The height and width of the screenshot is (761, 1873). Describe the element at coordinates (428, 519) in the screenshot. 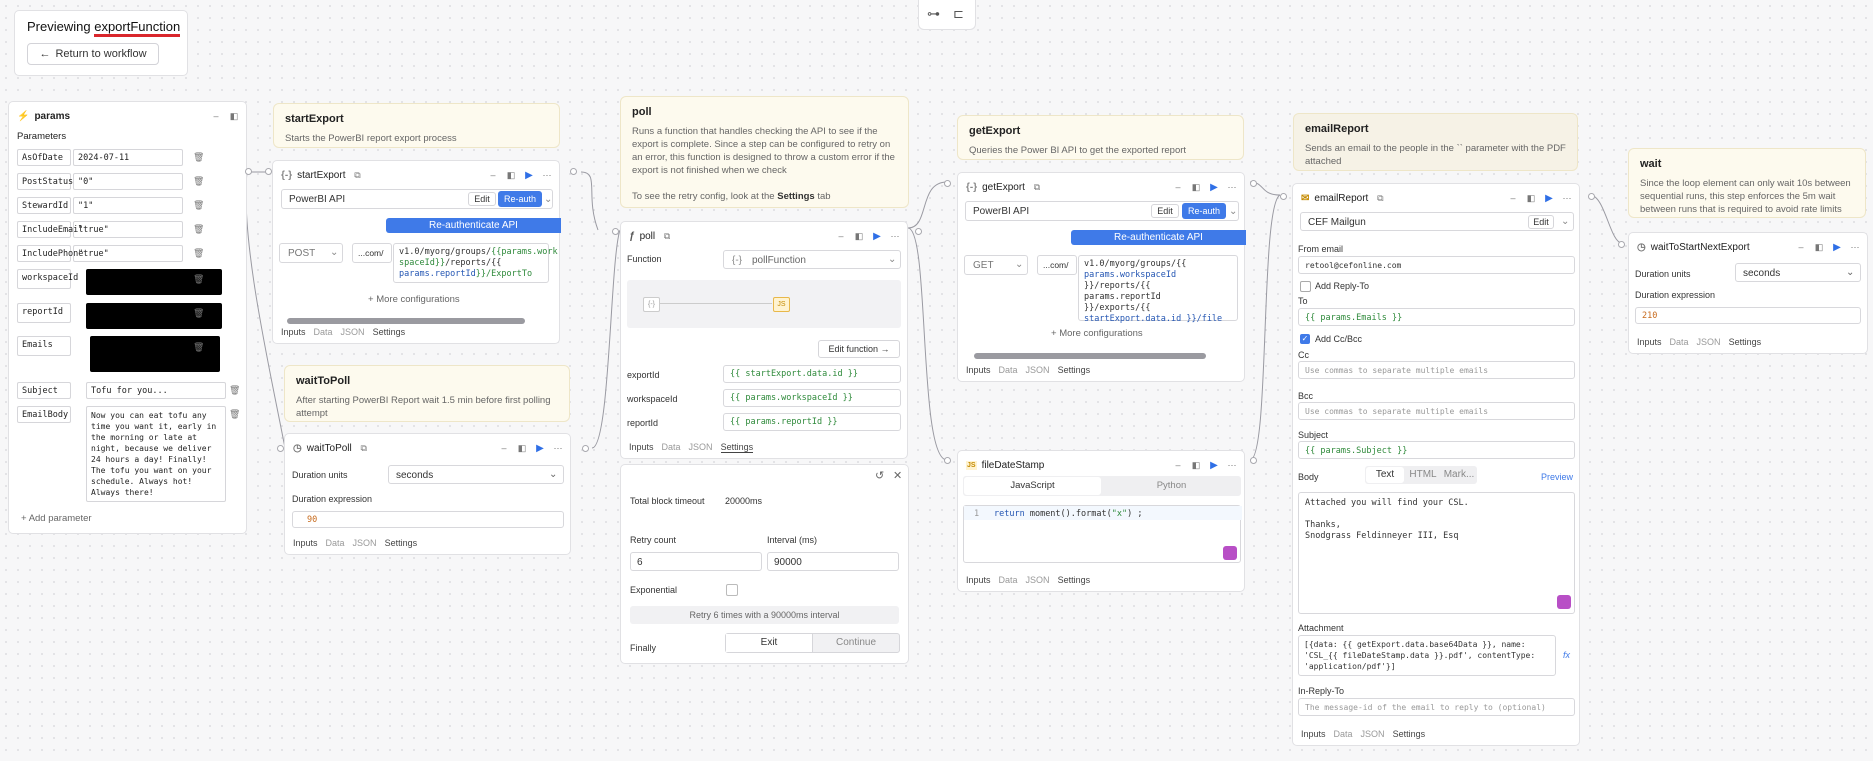

I see `duration-expression-input: 90` at that location.